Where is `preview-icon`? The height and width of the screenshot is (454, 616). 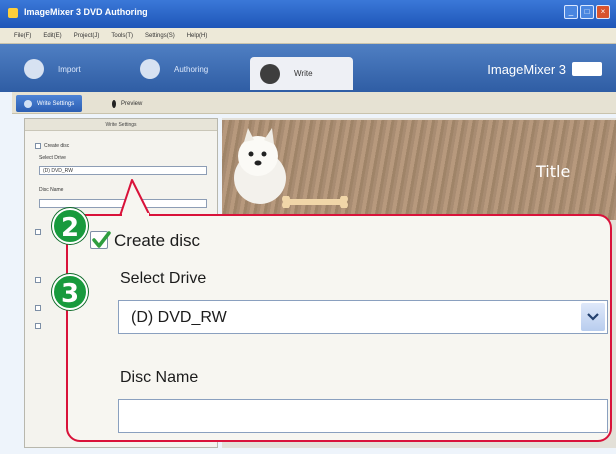 preview-icon is located at coordinates (114, 103).